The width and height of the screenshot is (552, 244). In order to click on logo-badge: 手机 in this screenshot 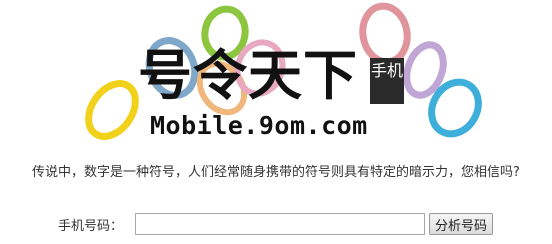, I will do `click(387, 81)`.